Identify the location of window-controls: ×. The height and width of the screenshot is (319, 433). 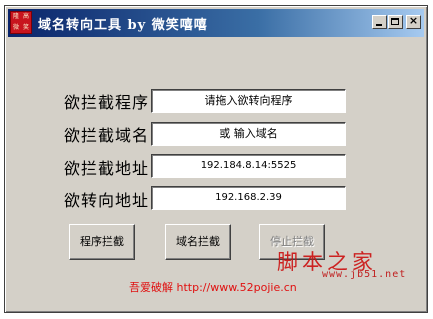
(396, 21).